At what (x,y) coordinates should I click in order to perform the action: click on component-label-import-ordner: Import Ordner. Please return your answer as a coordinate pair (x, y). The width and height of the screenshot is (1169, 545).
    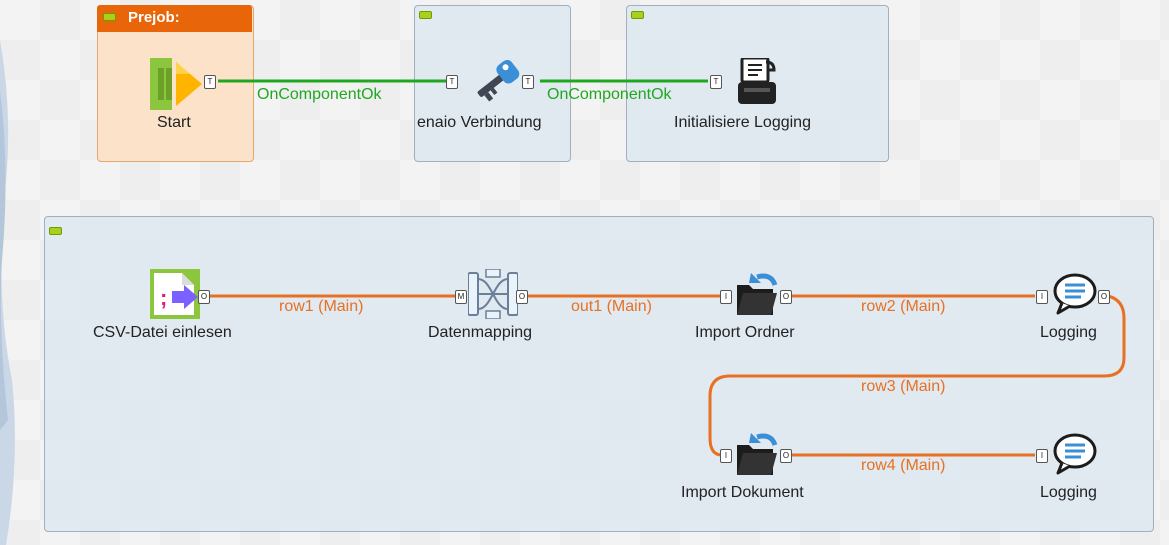
    Looking at the image, I should click on (745, 332).